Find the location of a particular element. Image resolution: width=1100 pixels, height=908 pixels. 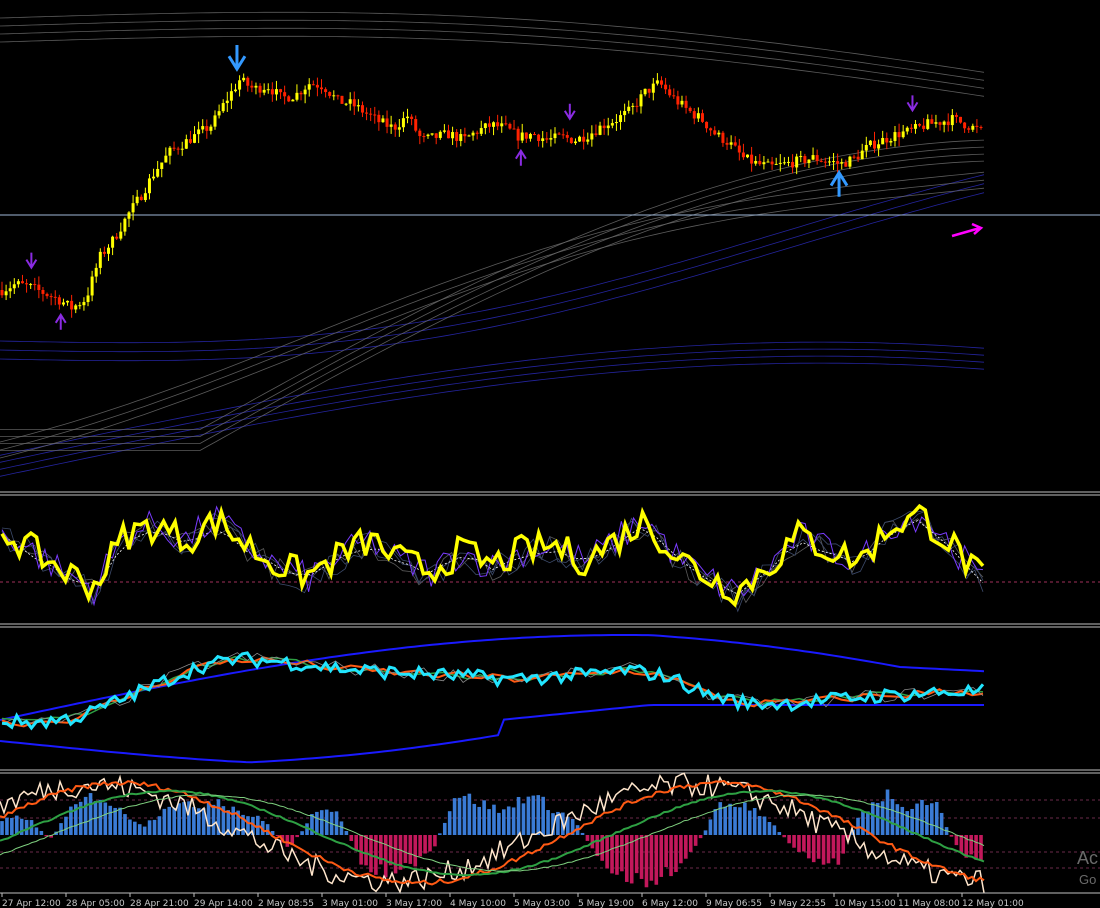

x-axis-tick-label: 29 Apr 14:00 is located at coordinates (223, 903).